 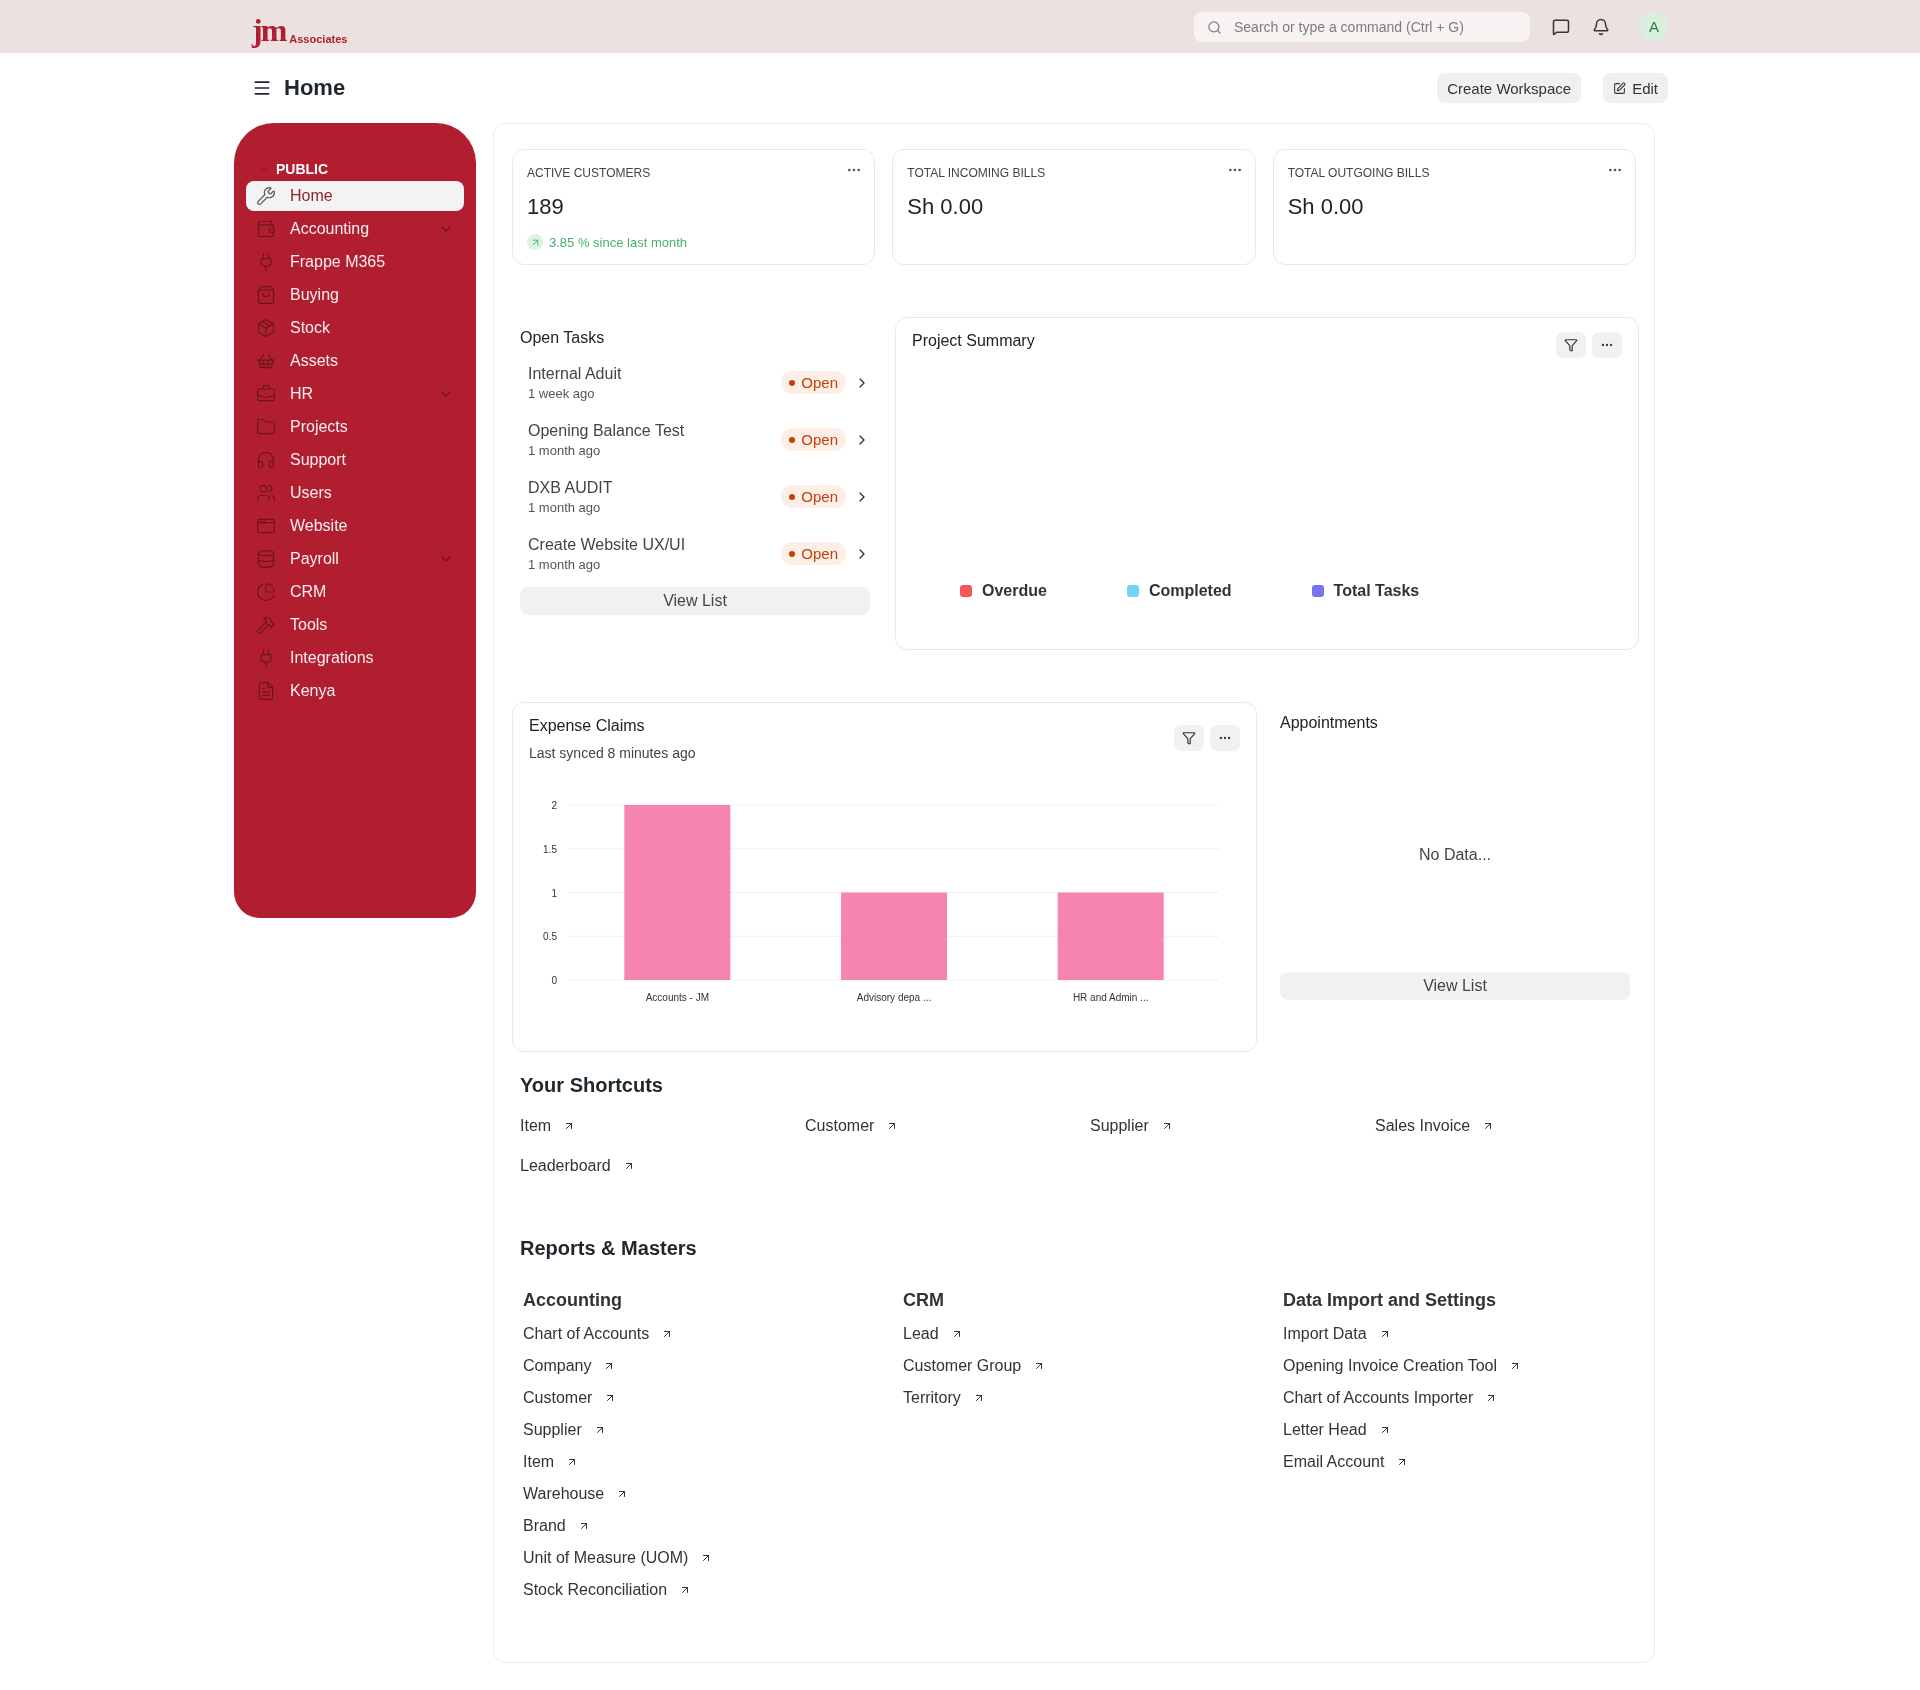 I want to click on sidebar-item: Payroll, so click(x=355, y=559).